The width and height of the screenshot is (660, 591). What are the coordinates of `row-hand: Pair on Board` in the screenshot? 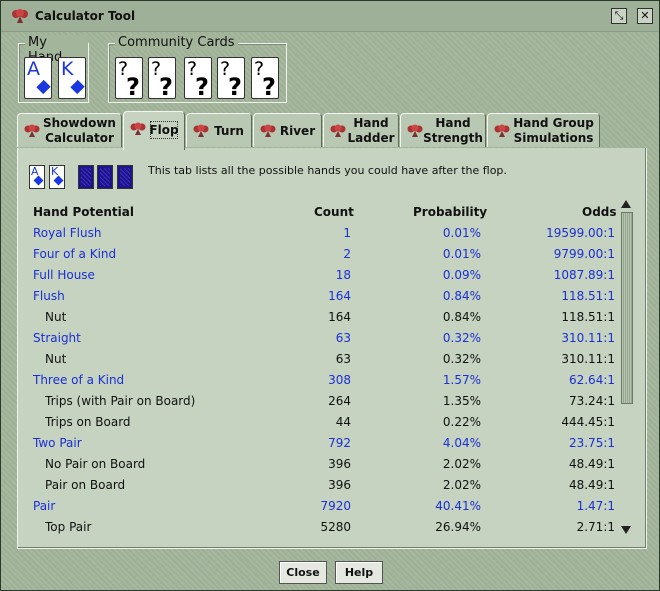 It's located at (85, 485).